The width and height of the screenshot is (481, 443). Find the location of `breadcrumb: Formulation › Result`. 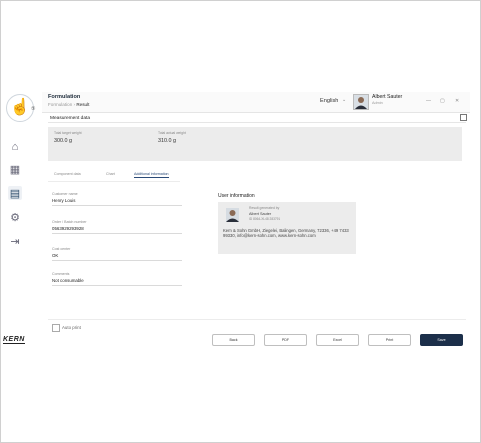

breadcrumb: Formulation › Result is located at coordinates (68, 104).